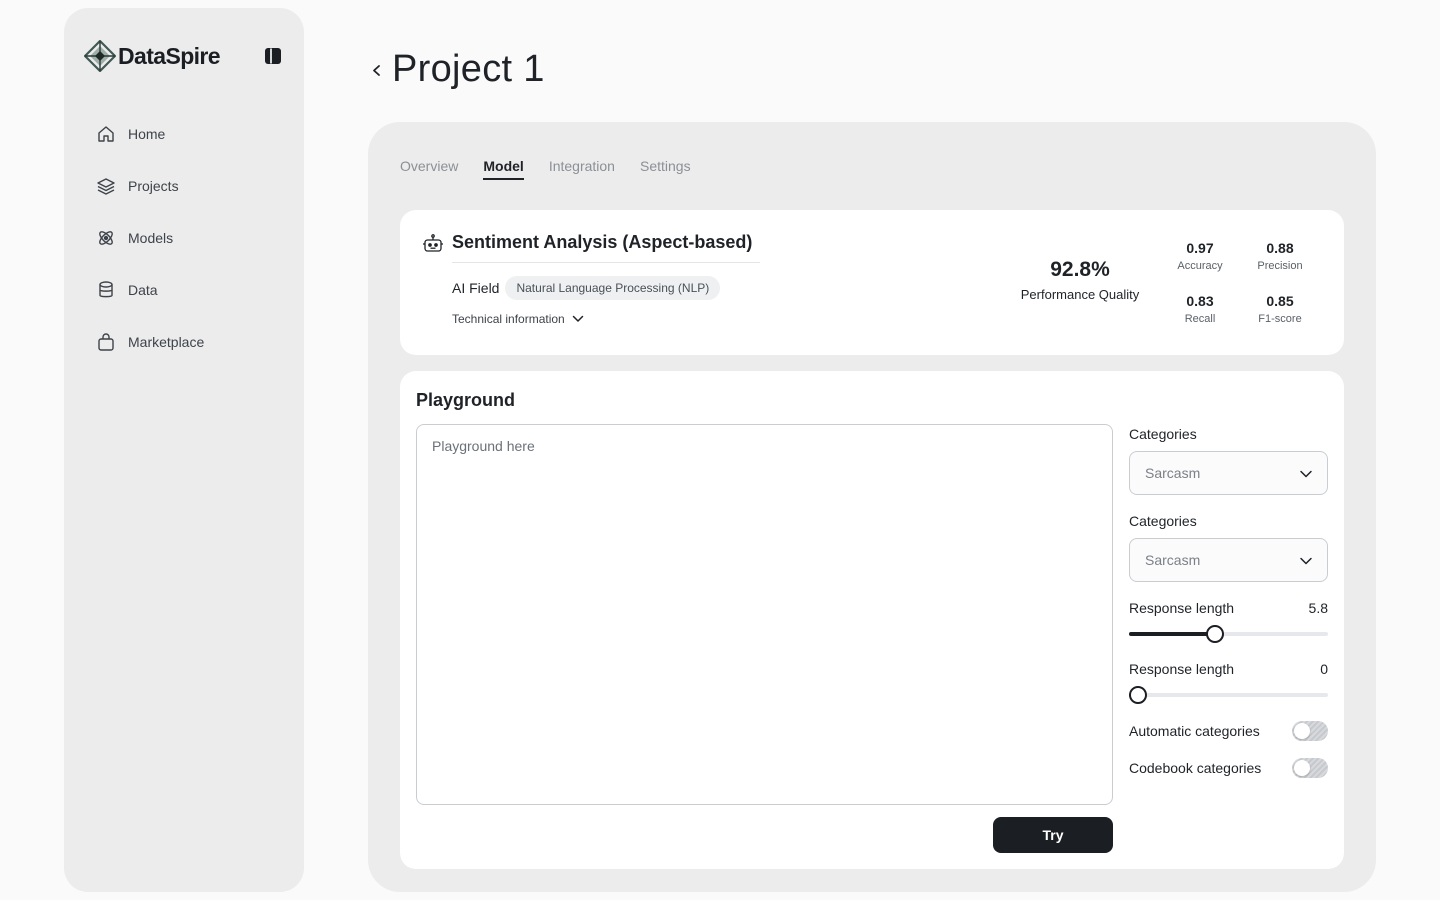  Describe the element at coordinates (1080, 269) in the screenshot. I see `performance-value: 92.8%` at that location.